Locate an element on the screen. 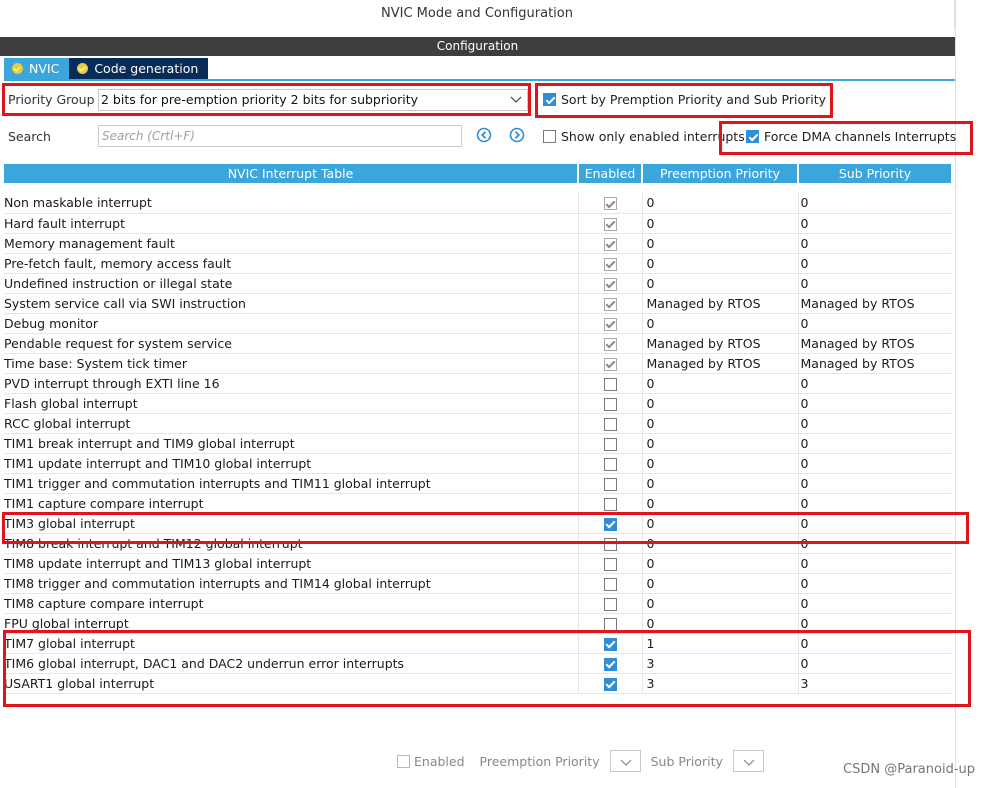  sort-checkbox is located at coordinates (549, 99).